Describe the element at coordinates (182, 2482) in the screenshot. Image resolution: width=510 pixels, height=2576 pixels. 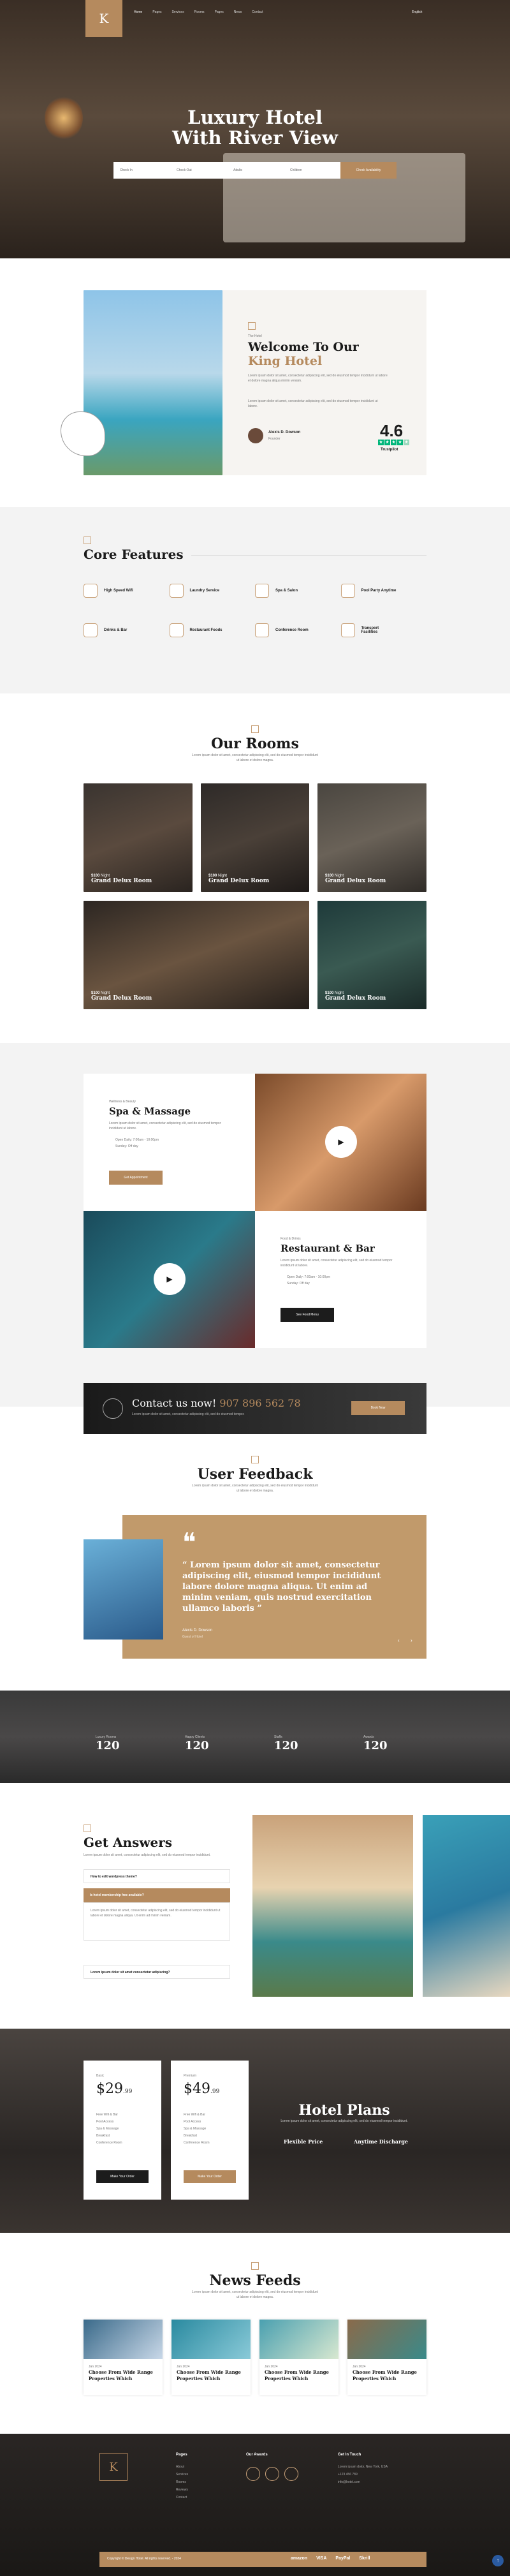
I see `footer-link: Rooms` at that location.